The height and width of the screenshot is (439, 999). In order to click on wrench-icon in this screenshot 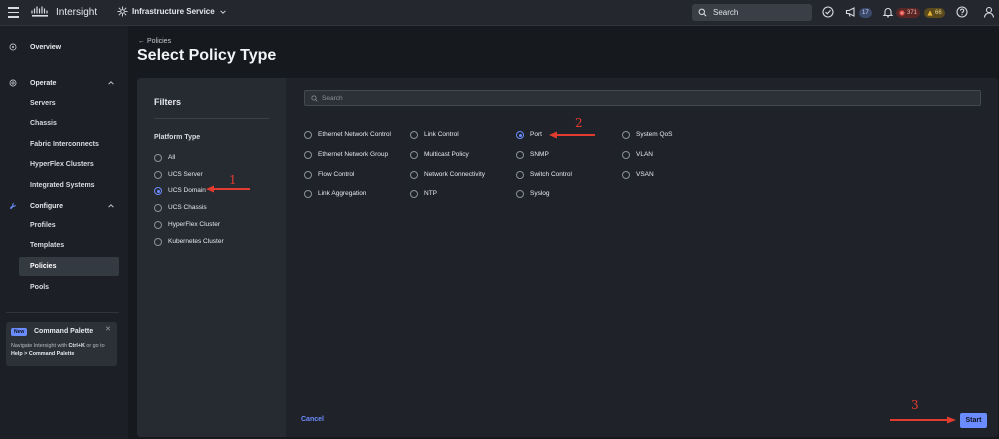, I will do `click(13, 206)`.